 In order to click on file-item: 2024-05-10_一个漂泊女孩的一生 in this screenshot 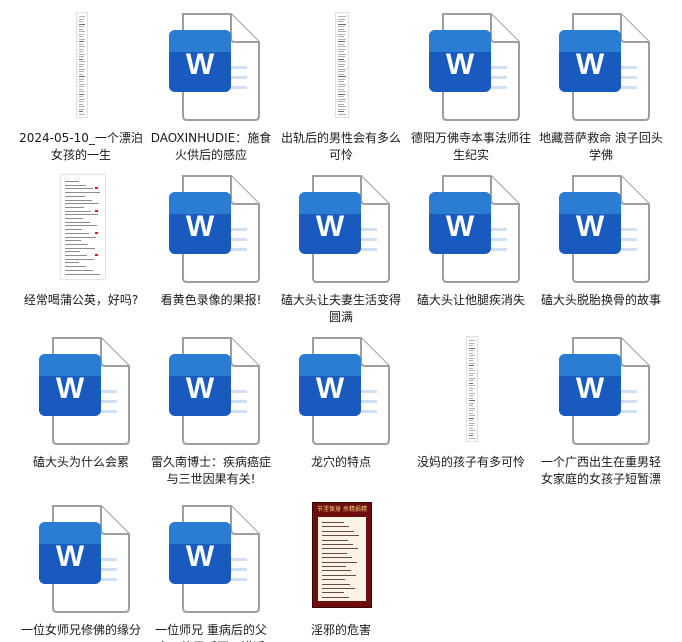, I will do `click(81, 88)`.